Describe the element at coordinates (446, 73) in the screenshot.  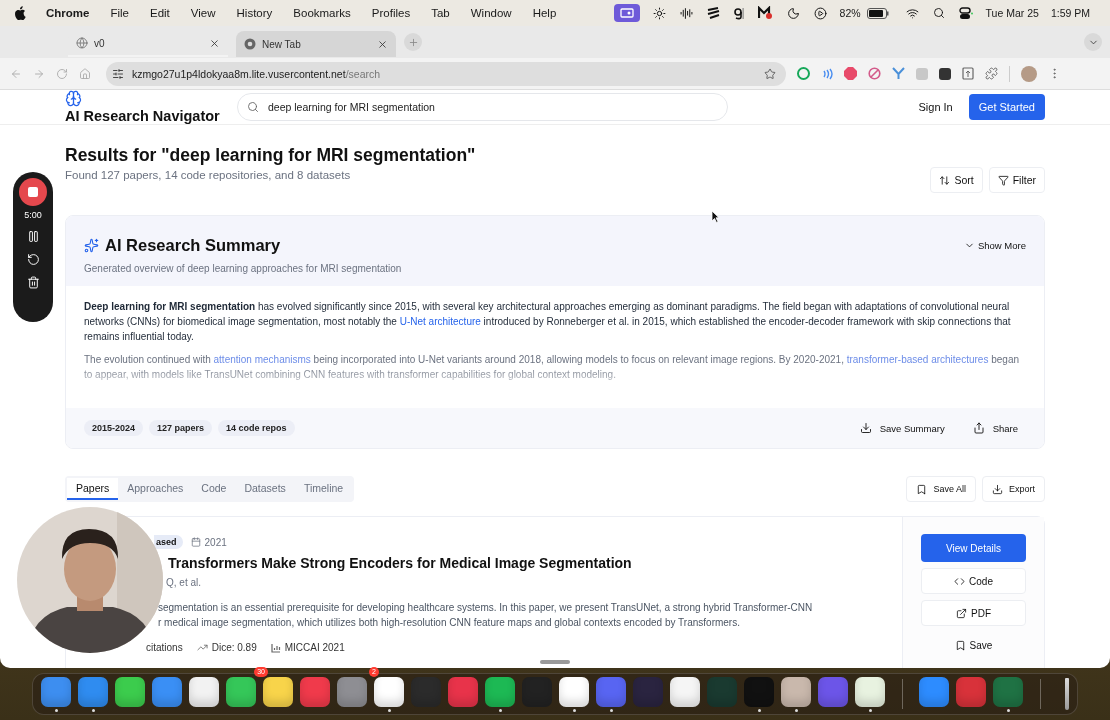
I see `address-bar: kzmgo27u1p4ldokyaa8m.lite.vusercontent.net/search` at that location.